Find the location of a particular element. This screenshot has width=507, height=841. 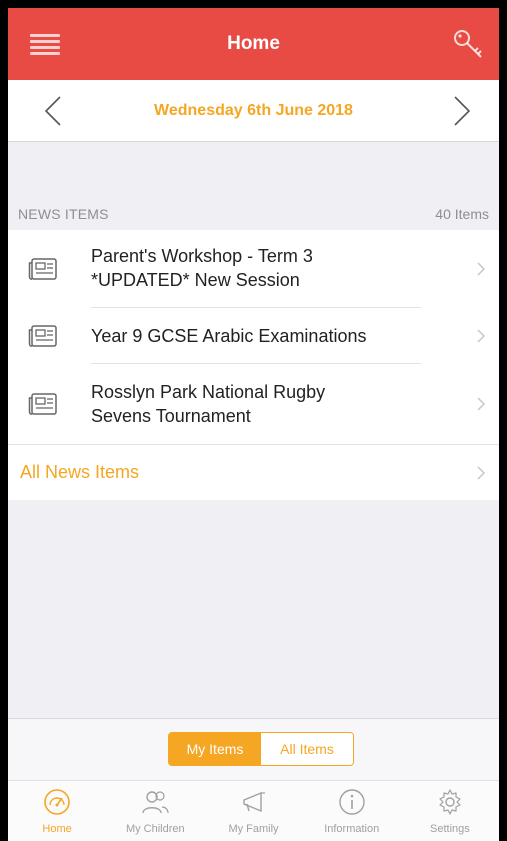

news-item-title: Year 9 GCSE Arabic Examinations is located at coordinates (256, 336).